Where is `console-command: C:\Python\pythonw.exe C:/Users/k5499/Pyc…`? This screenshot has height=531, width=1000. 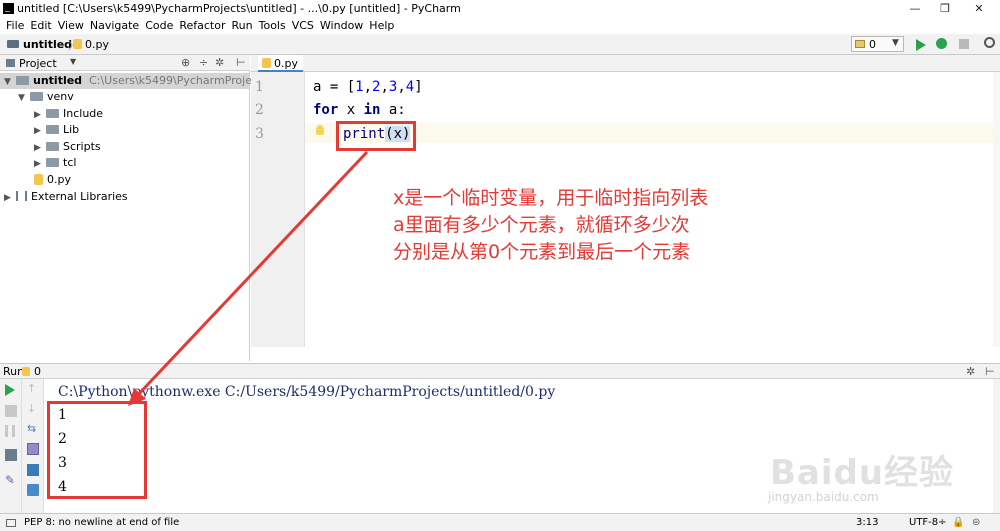 console-command: C:\Python\pythonw.exe C:/Users/k5499/Pyc… is located at coordinates (307, 392).